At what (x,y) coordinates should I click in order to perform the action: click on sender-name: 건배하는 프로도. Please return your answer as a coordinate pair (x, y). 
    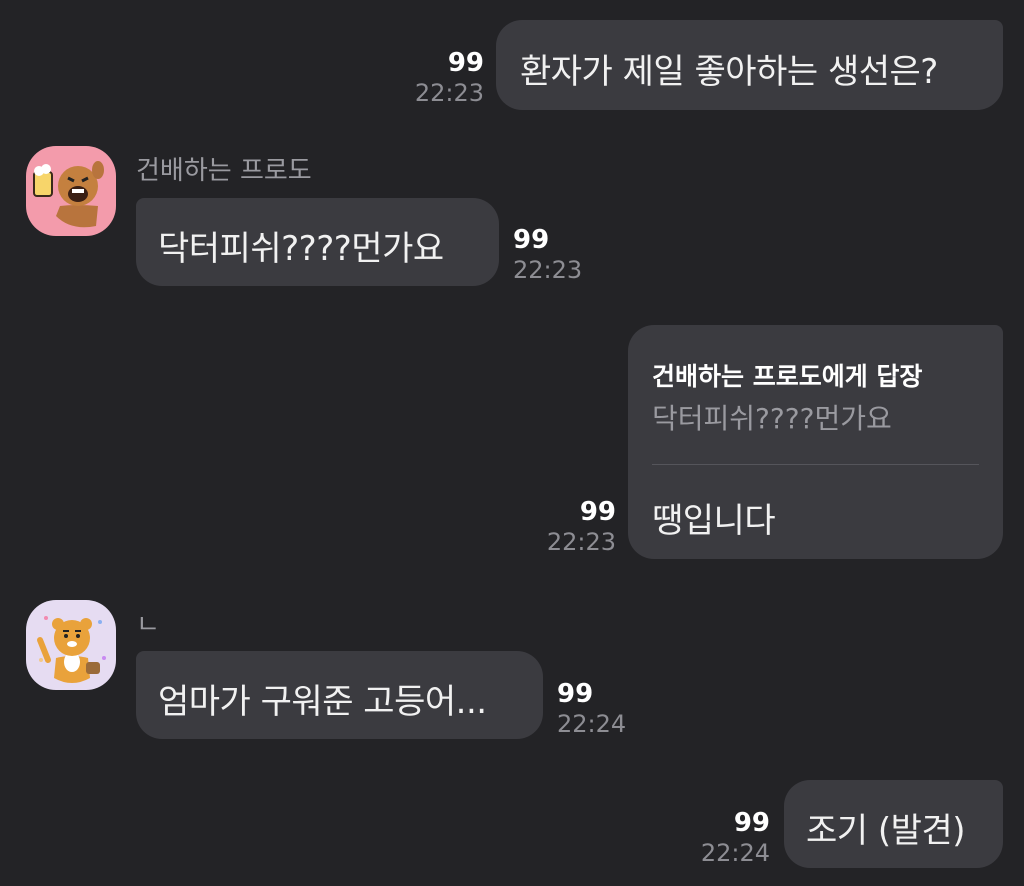
    Looking at the image, I should click on (224, 171).